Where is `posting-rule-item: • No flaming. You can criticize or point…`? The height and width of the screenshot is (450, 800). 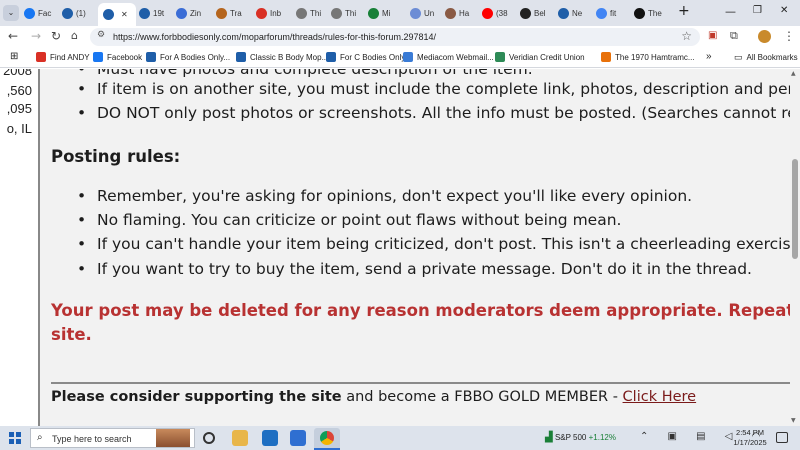 posting-rule-item: • No flaming. You can criticize or point… is located at coordinates (349, 220).